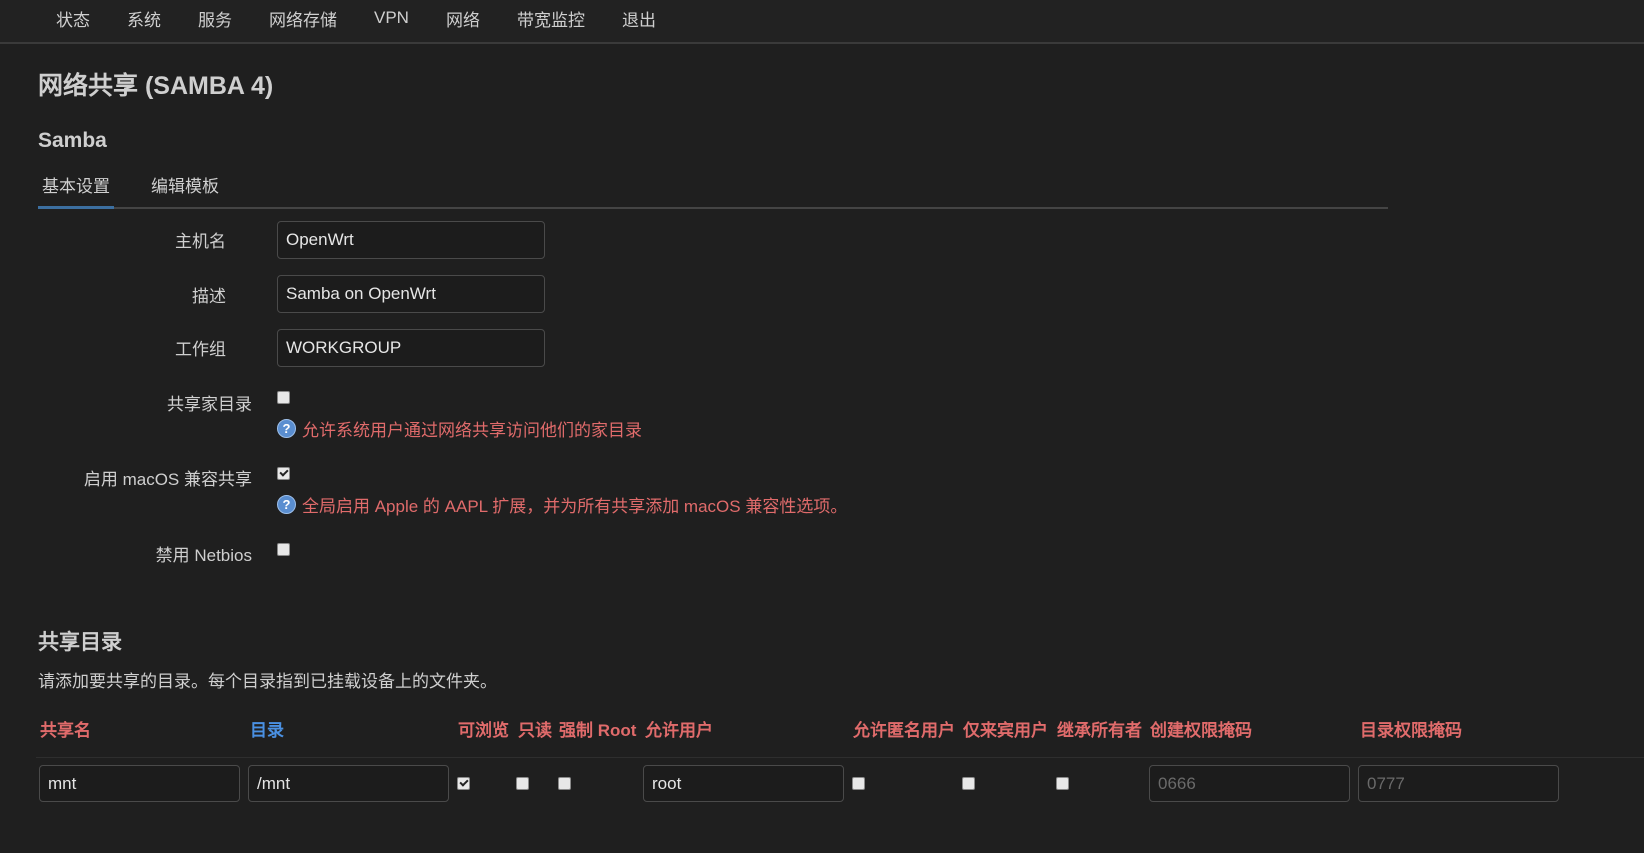 This screenshot has height=853, width=1644. I want to click on col-readonly: 只读, so click(535, 730).